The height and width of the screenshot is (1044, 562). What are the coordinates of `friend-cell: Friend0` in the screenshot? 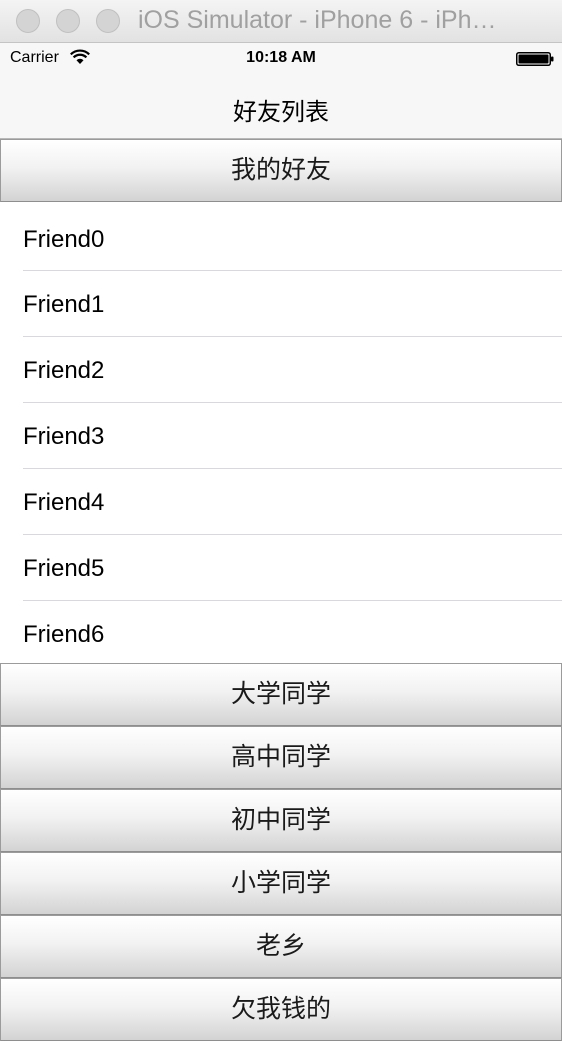 It's located at (281, 236).